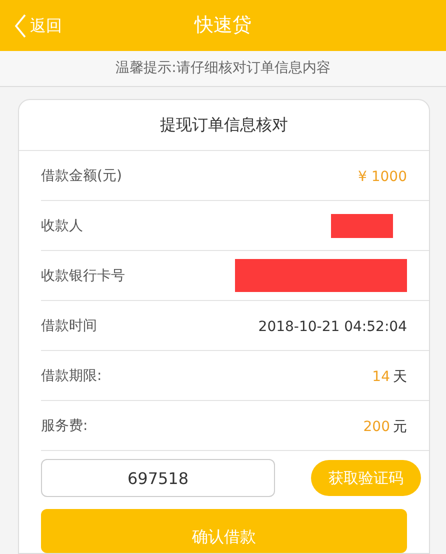  What do you see at coordinates (223, 68) in the screenshot?
I see `notice-text: 温馨提示:请仔细核对订单信息内容` at bounding box center [223, 68].